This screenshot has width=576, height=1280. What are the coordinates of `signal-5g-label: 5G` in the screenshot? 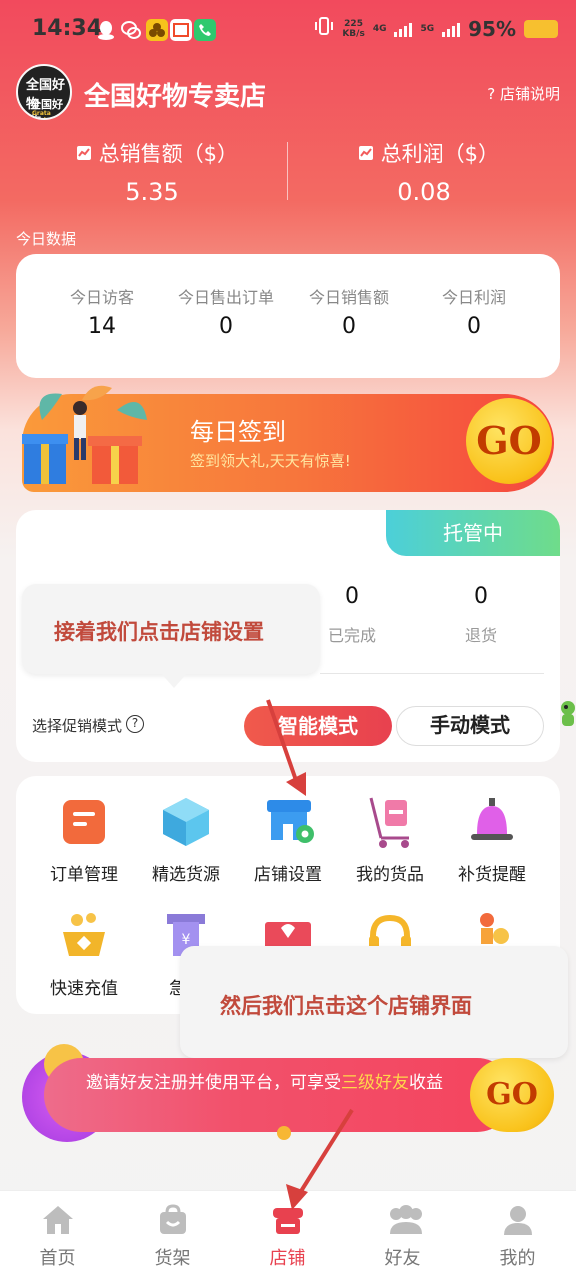 It's located at (427, 28).